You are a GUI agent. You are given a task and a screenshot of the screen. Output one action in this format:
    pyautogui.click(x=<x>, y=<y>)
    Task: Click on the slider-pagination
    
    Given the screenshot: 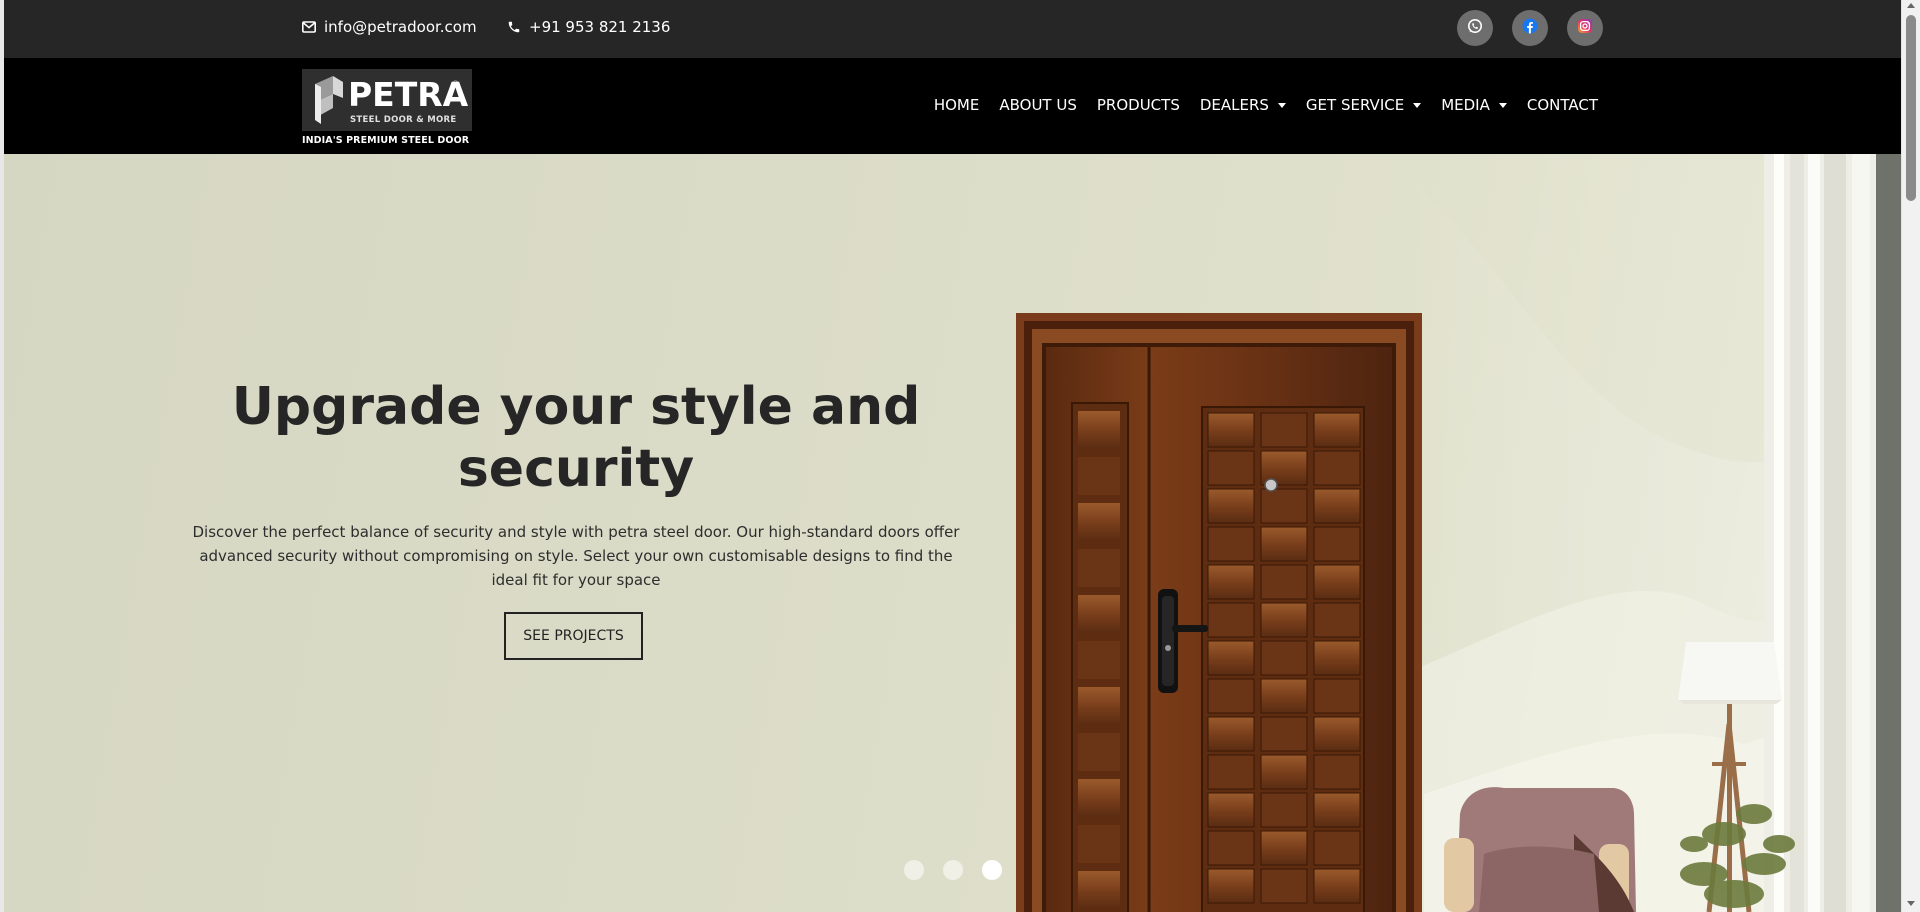 What is the action you would take?
    pyautogui.click(x=953, y=870)
    